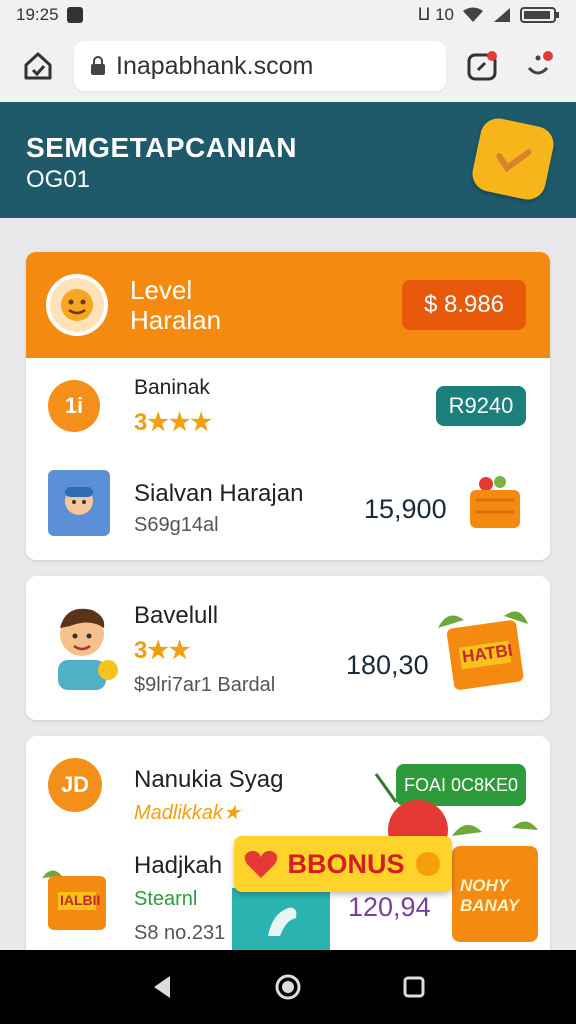 This screenshot has width=576, height=1024. What do you see at coordinates (389, 907) in the screenshot?
I see `item-value: 120,94` at bounding box center [389, 907].